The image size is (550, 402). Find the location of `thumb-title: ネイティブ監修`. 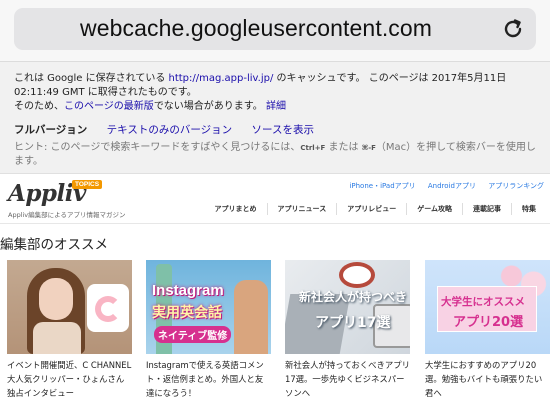

thumb-title: ネイティブ監修 is located at coordinates (193, 334).